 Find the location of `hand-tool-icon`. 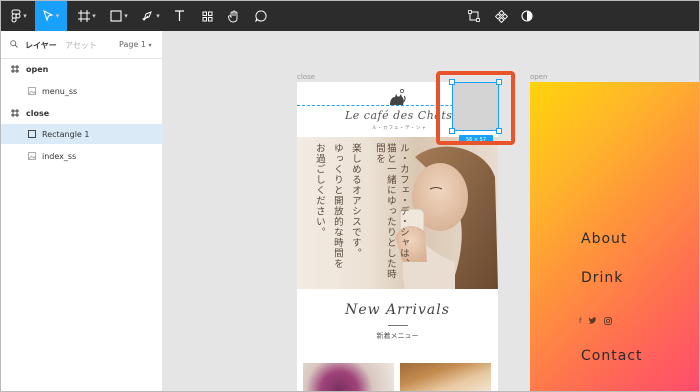

hand-tool-icon is located at coordinates (233, 16).